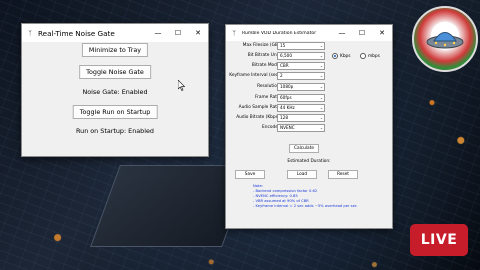  What do you see at coordinates (114, 131) in the screenshot?
I see `run-on-startup-status: Run on Startup: Enabled` at bounding box center [114, 131].